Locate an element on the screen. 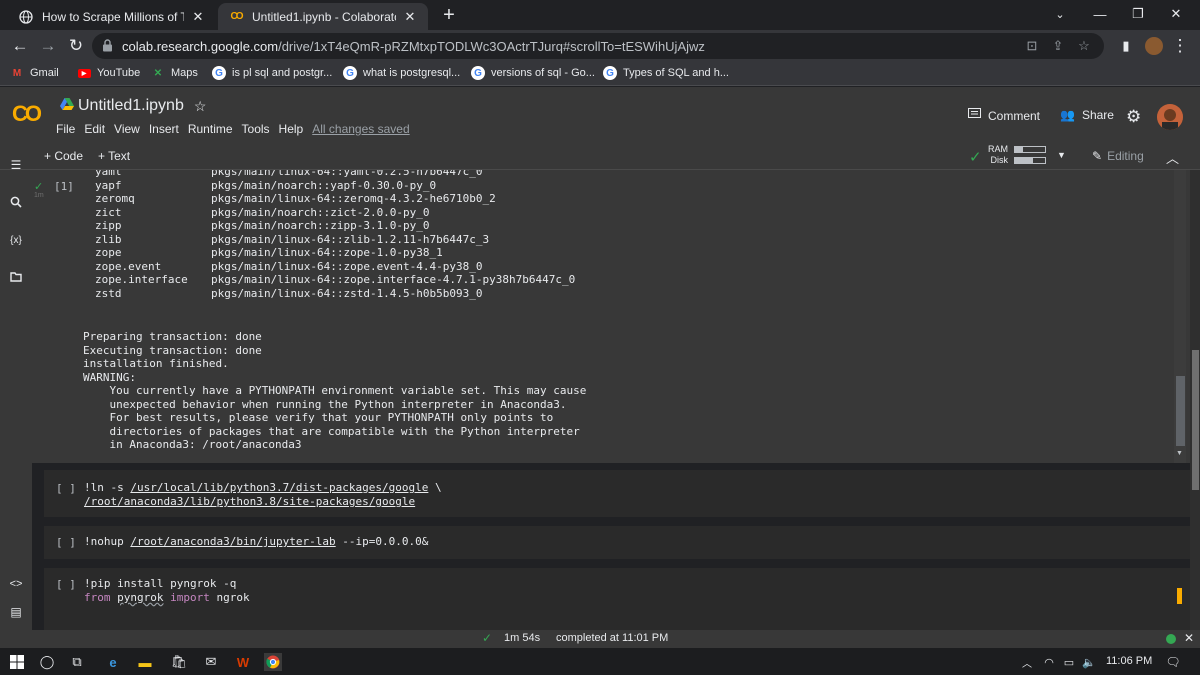 The image size is (1200, 675). table-of-contents-icon: ☰ is located at coordinates (16, 165).